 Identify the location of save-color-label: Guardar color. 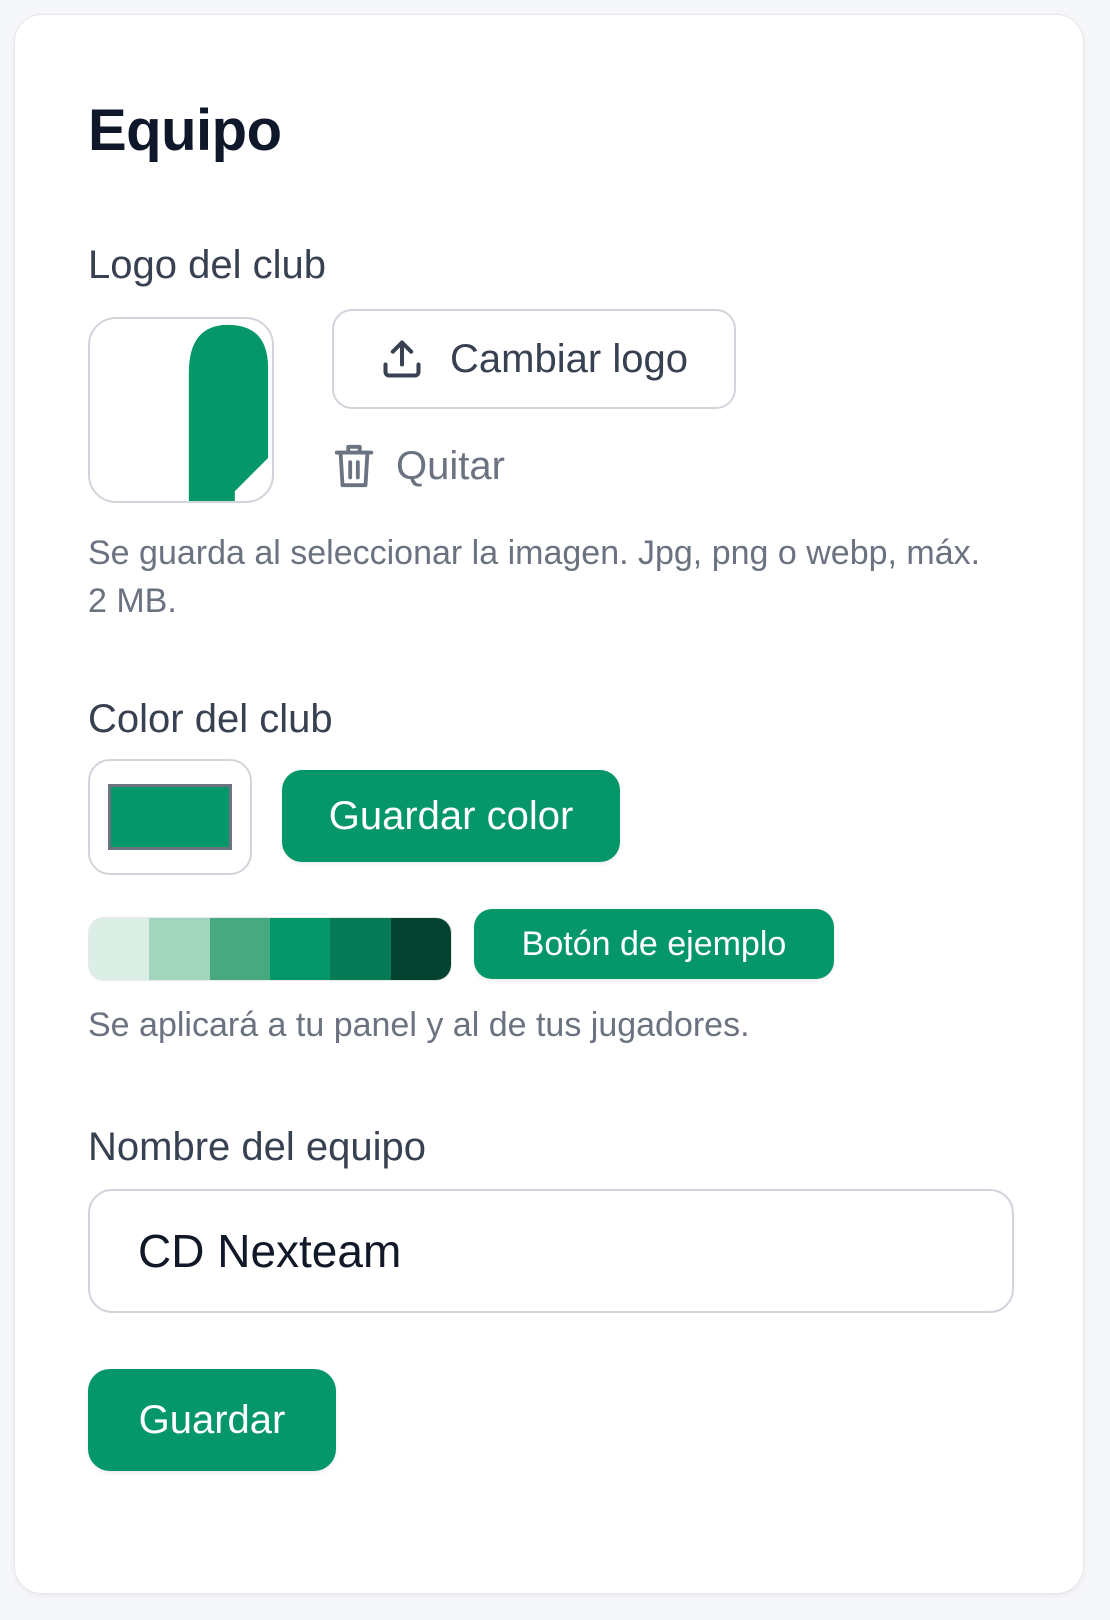
(451, 815).